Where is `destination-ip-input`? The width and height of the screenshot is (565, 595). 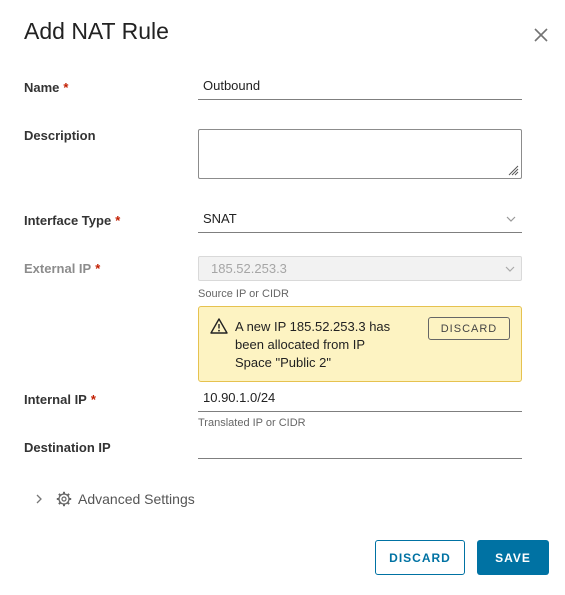
destination-ip-input is located at coordinates (360, 448).